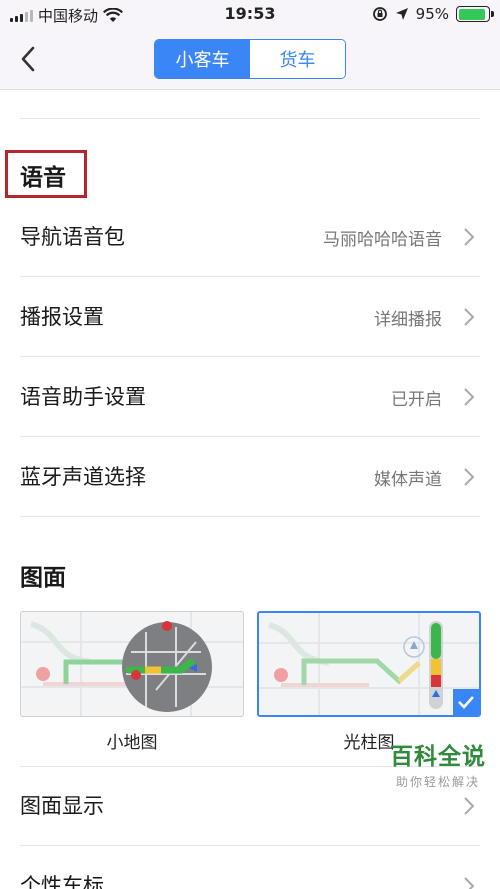  What do you see at coordinates (297, 59) in the screenshot?
I see `tab-truck: 货车` at bounding box center [297, 59].